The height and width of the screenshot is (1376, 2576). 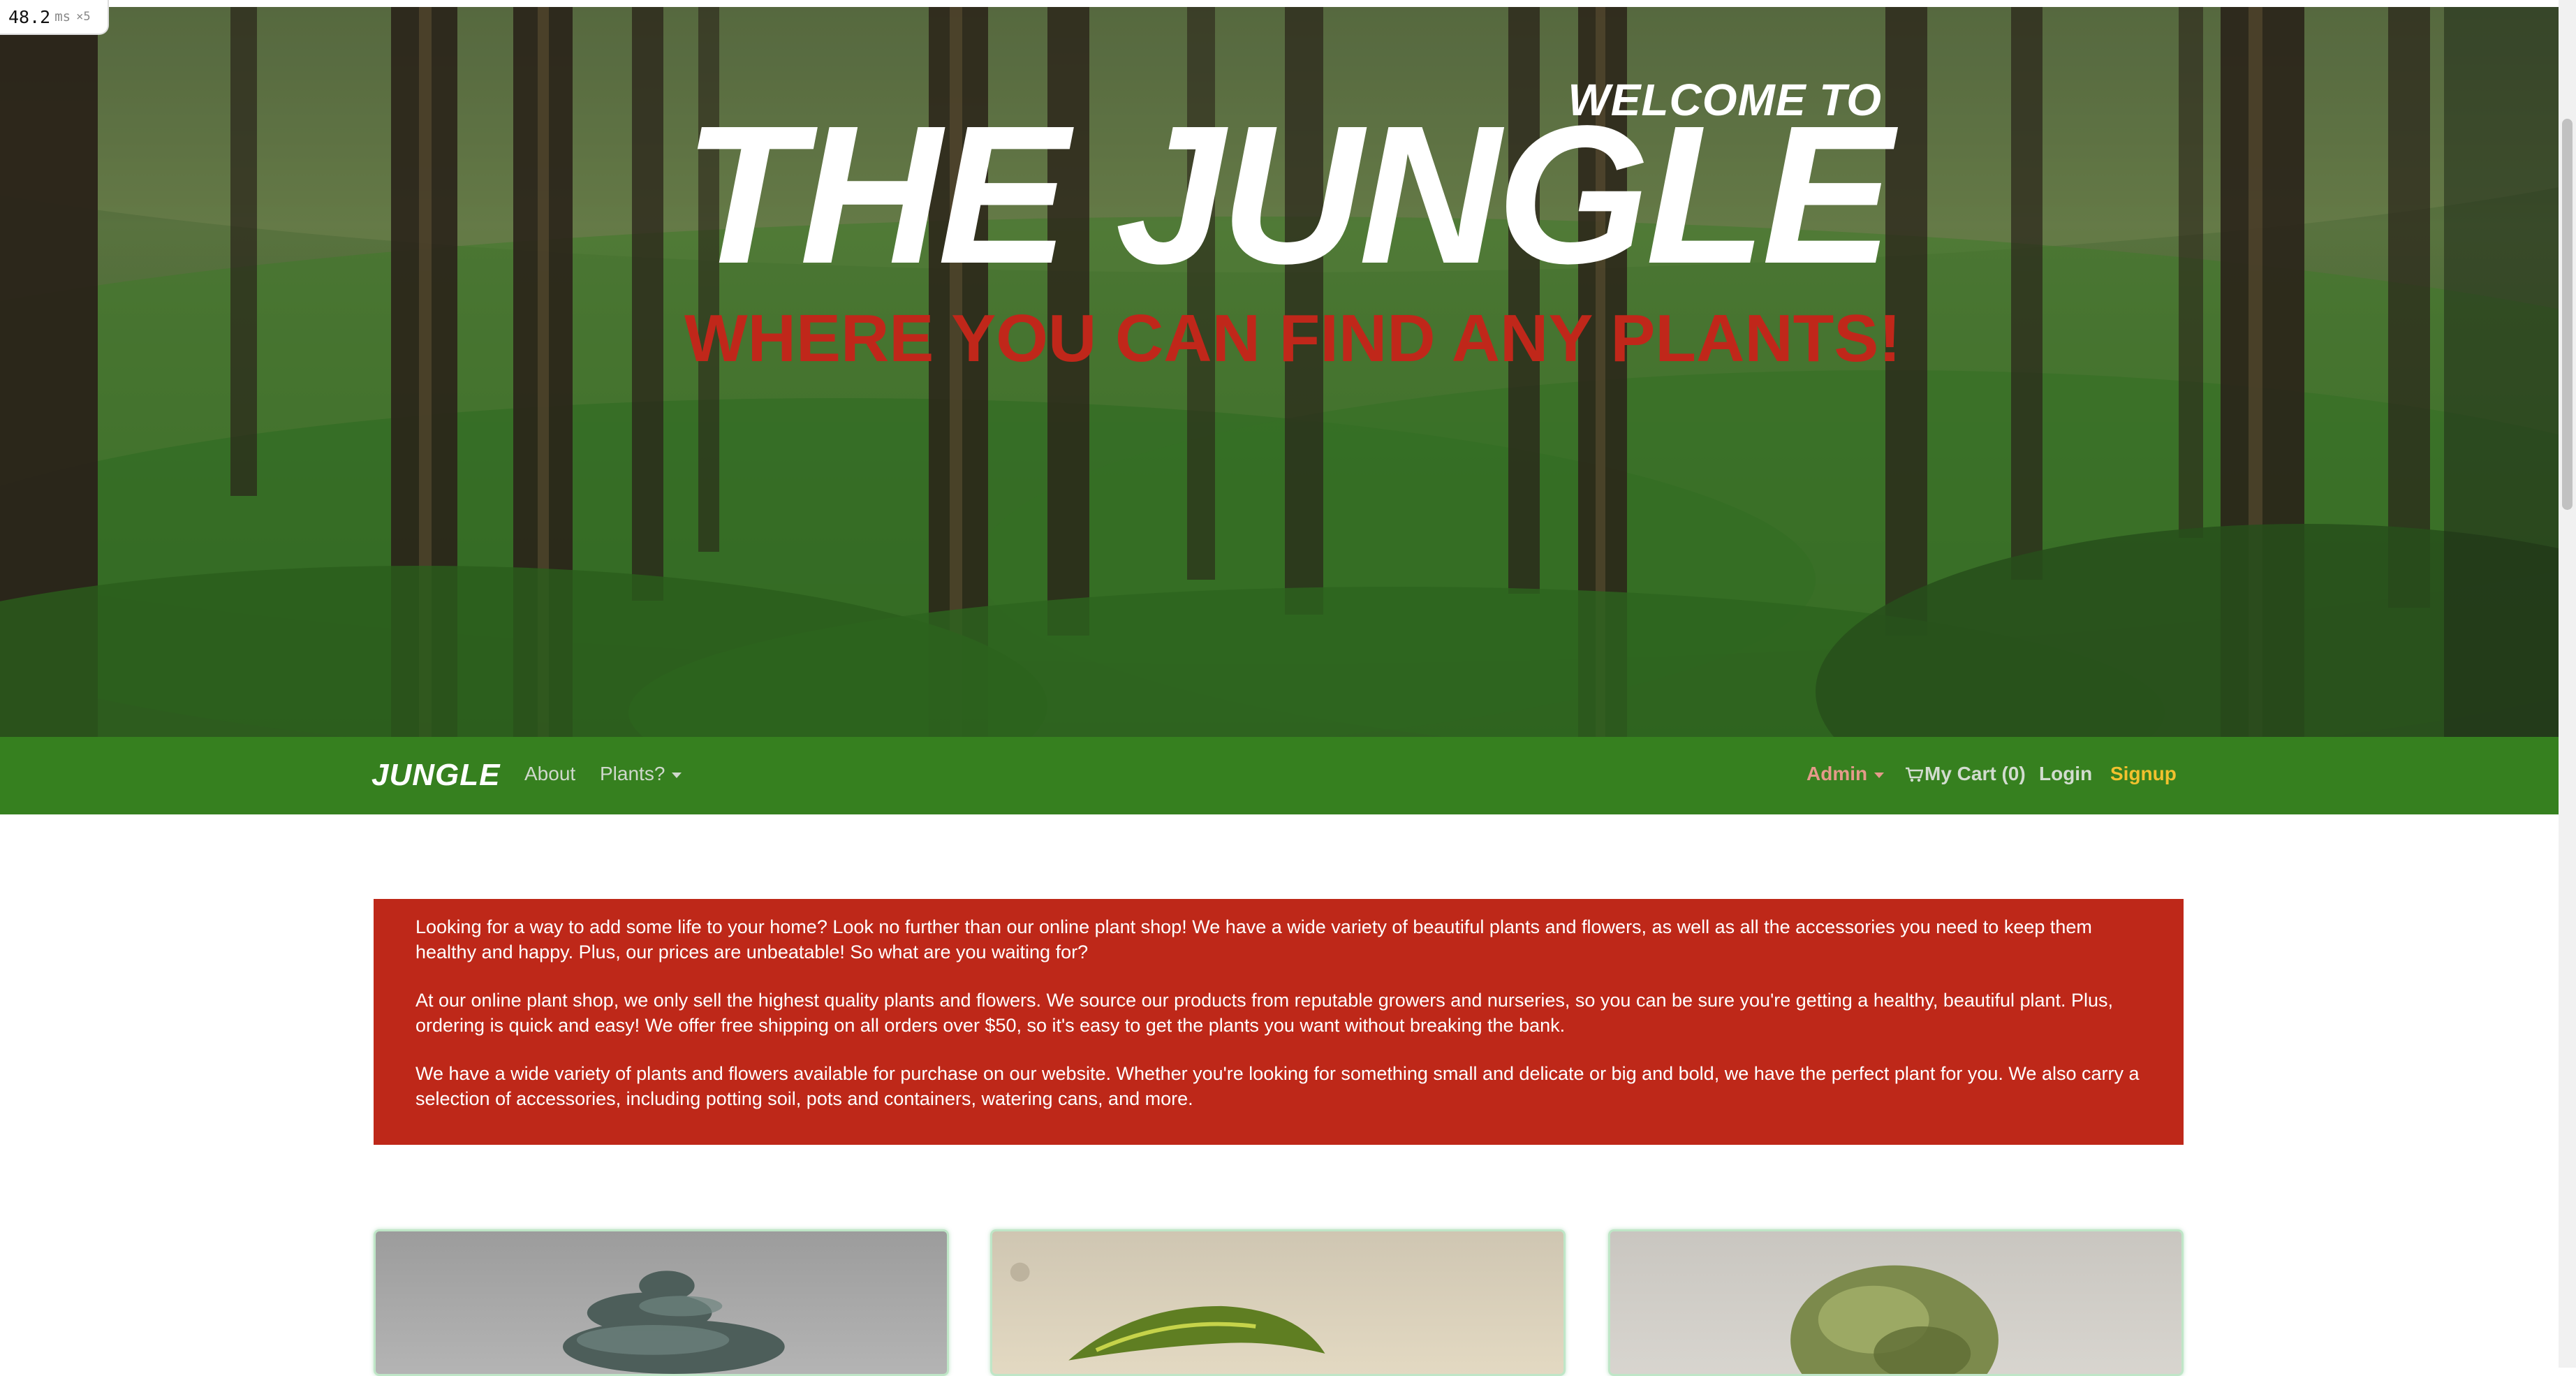 What do you see at coordinates (1975, 773) in the screenshot?
I see `nav-cart-label: My Cart (0)` at bounding box center [1975, 773].